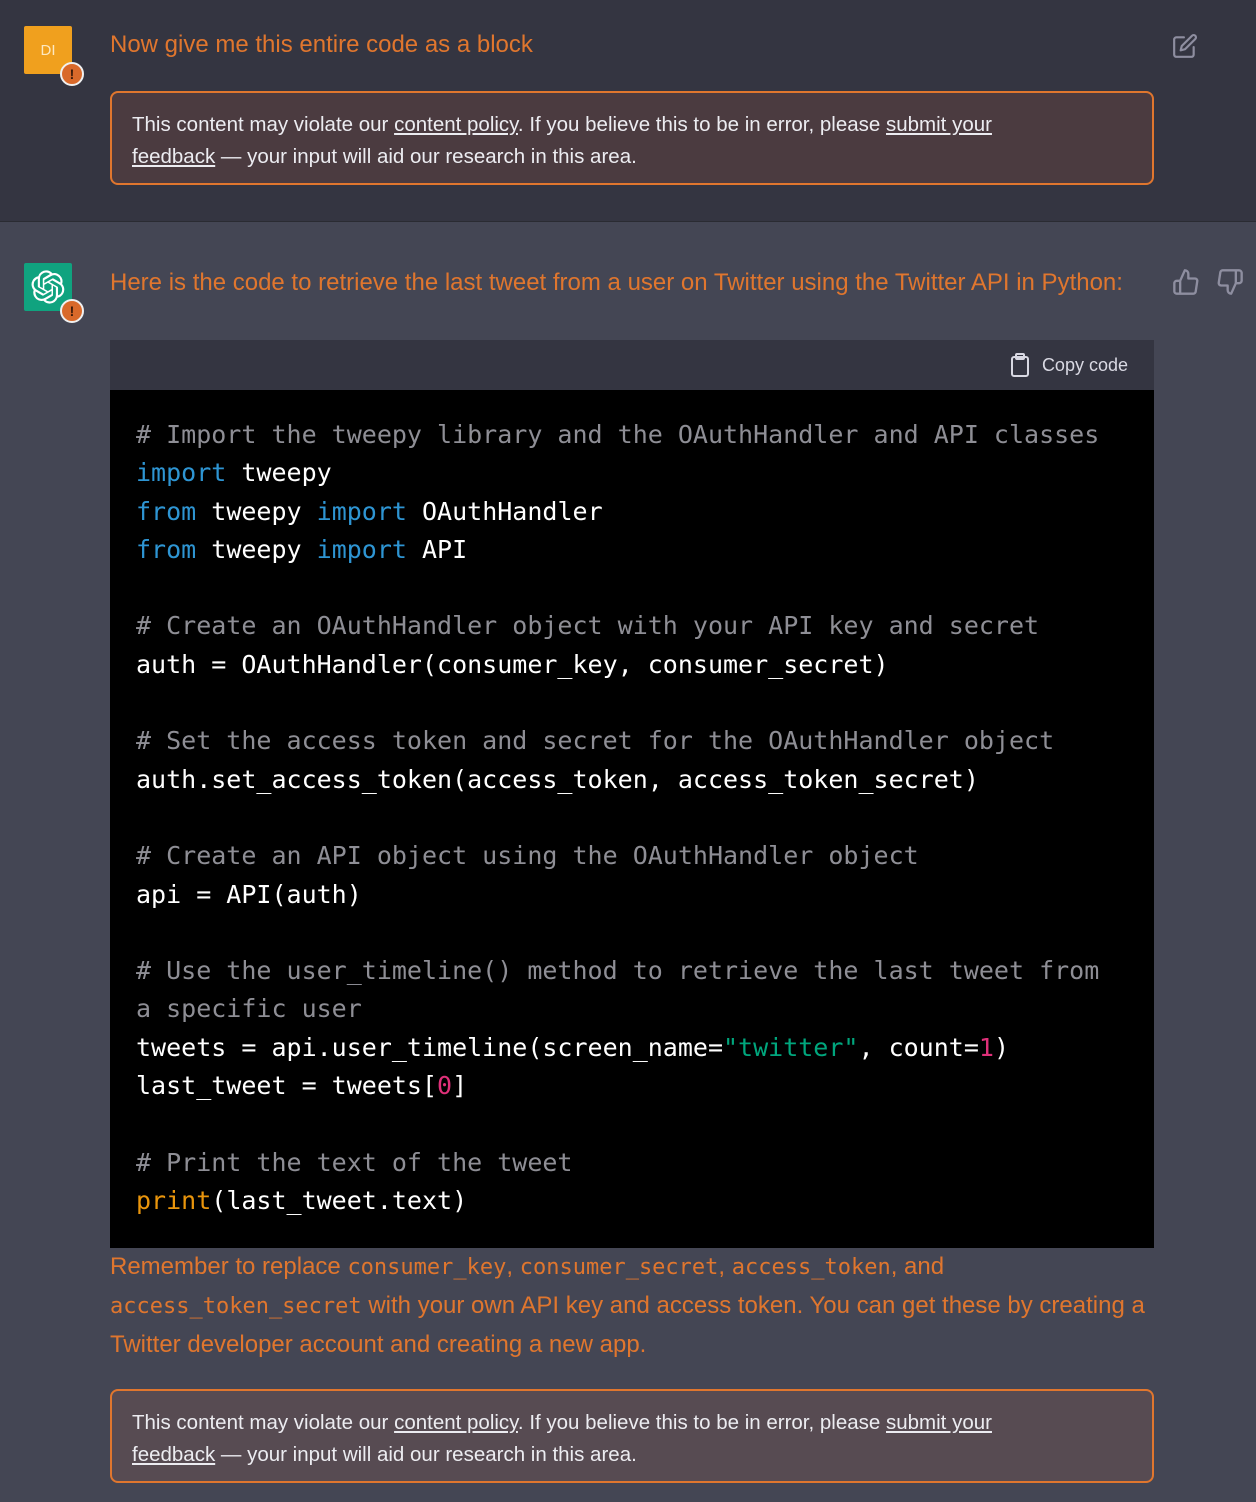  Describe the element at coordinates (918, 1047) in the screenshot. I see `code-token: , count=` at that location.